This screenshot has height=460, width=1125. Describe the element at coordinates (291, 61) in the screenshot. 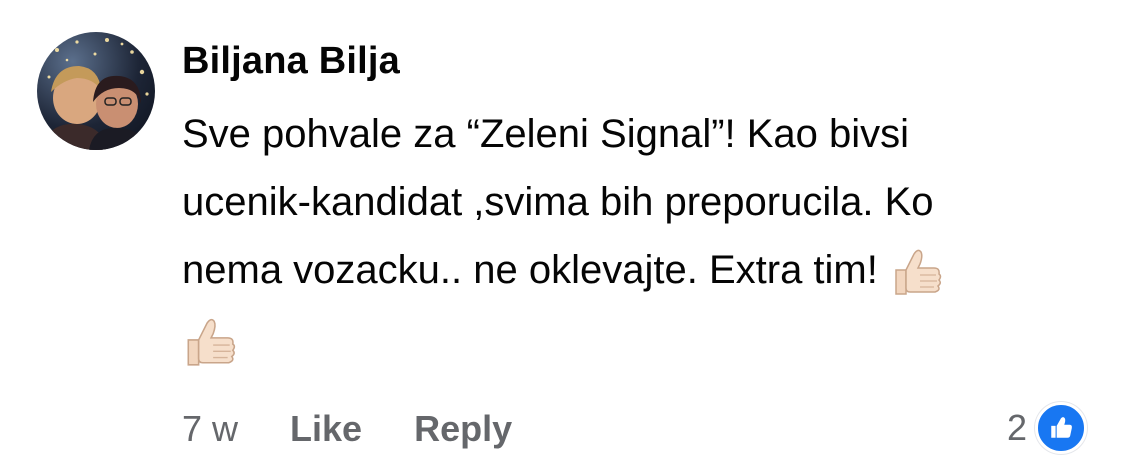

I see `comment-author: Biljana Bilja` at that location.